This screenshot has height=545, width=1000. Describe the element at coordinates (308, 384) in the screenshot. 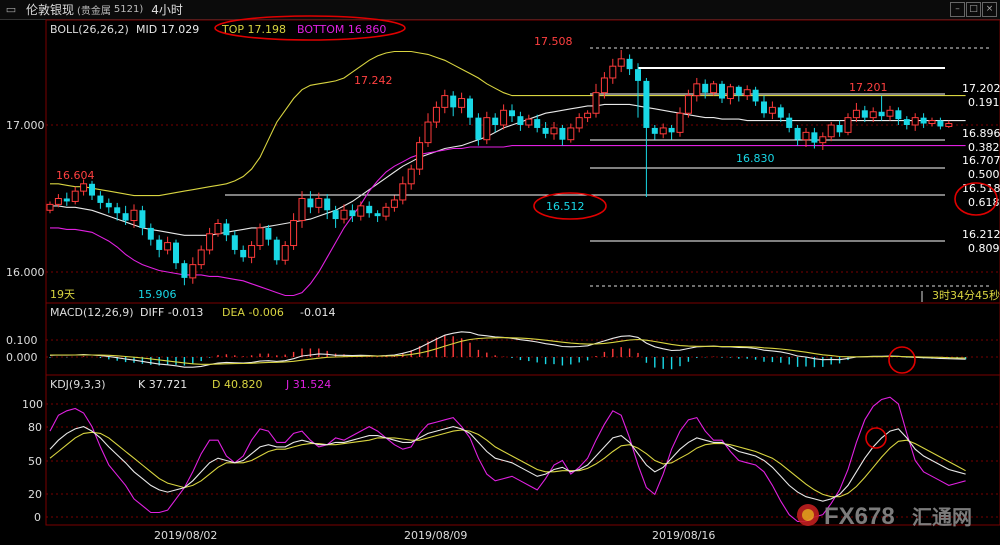

I see `kdj-legend-j: J 31.524` at that location.